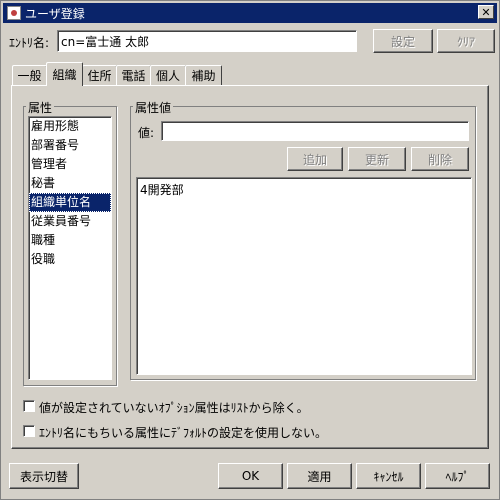  I want to click on no-default-settings-checkbox, so click(29, 431).